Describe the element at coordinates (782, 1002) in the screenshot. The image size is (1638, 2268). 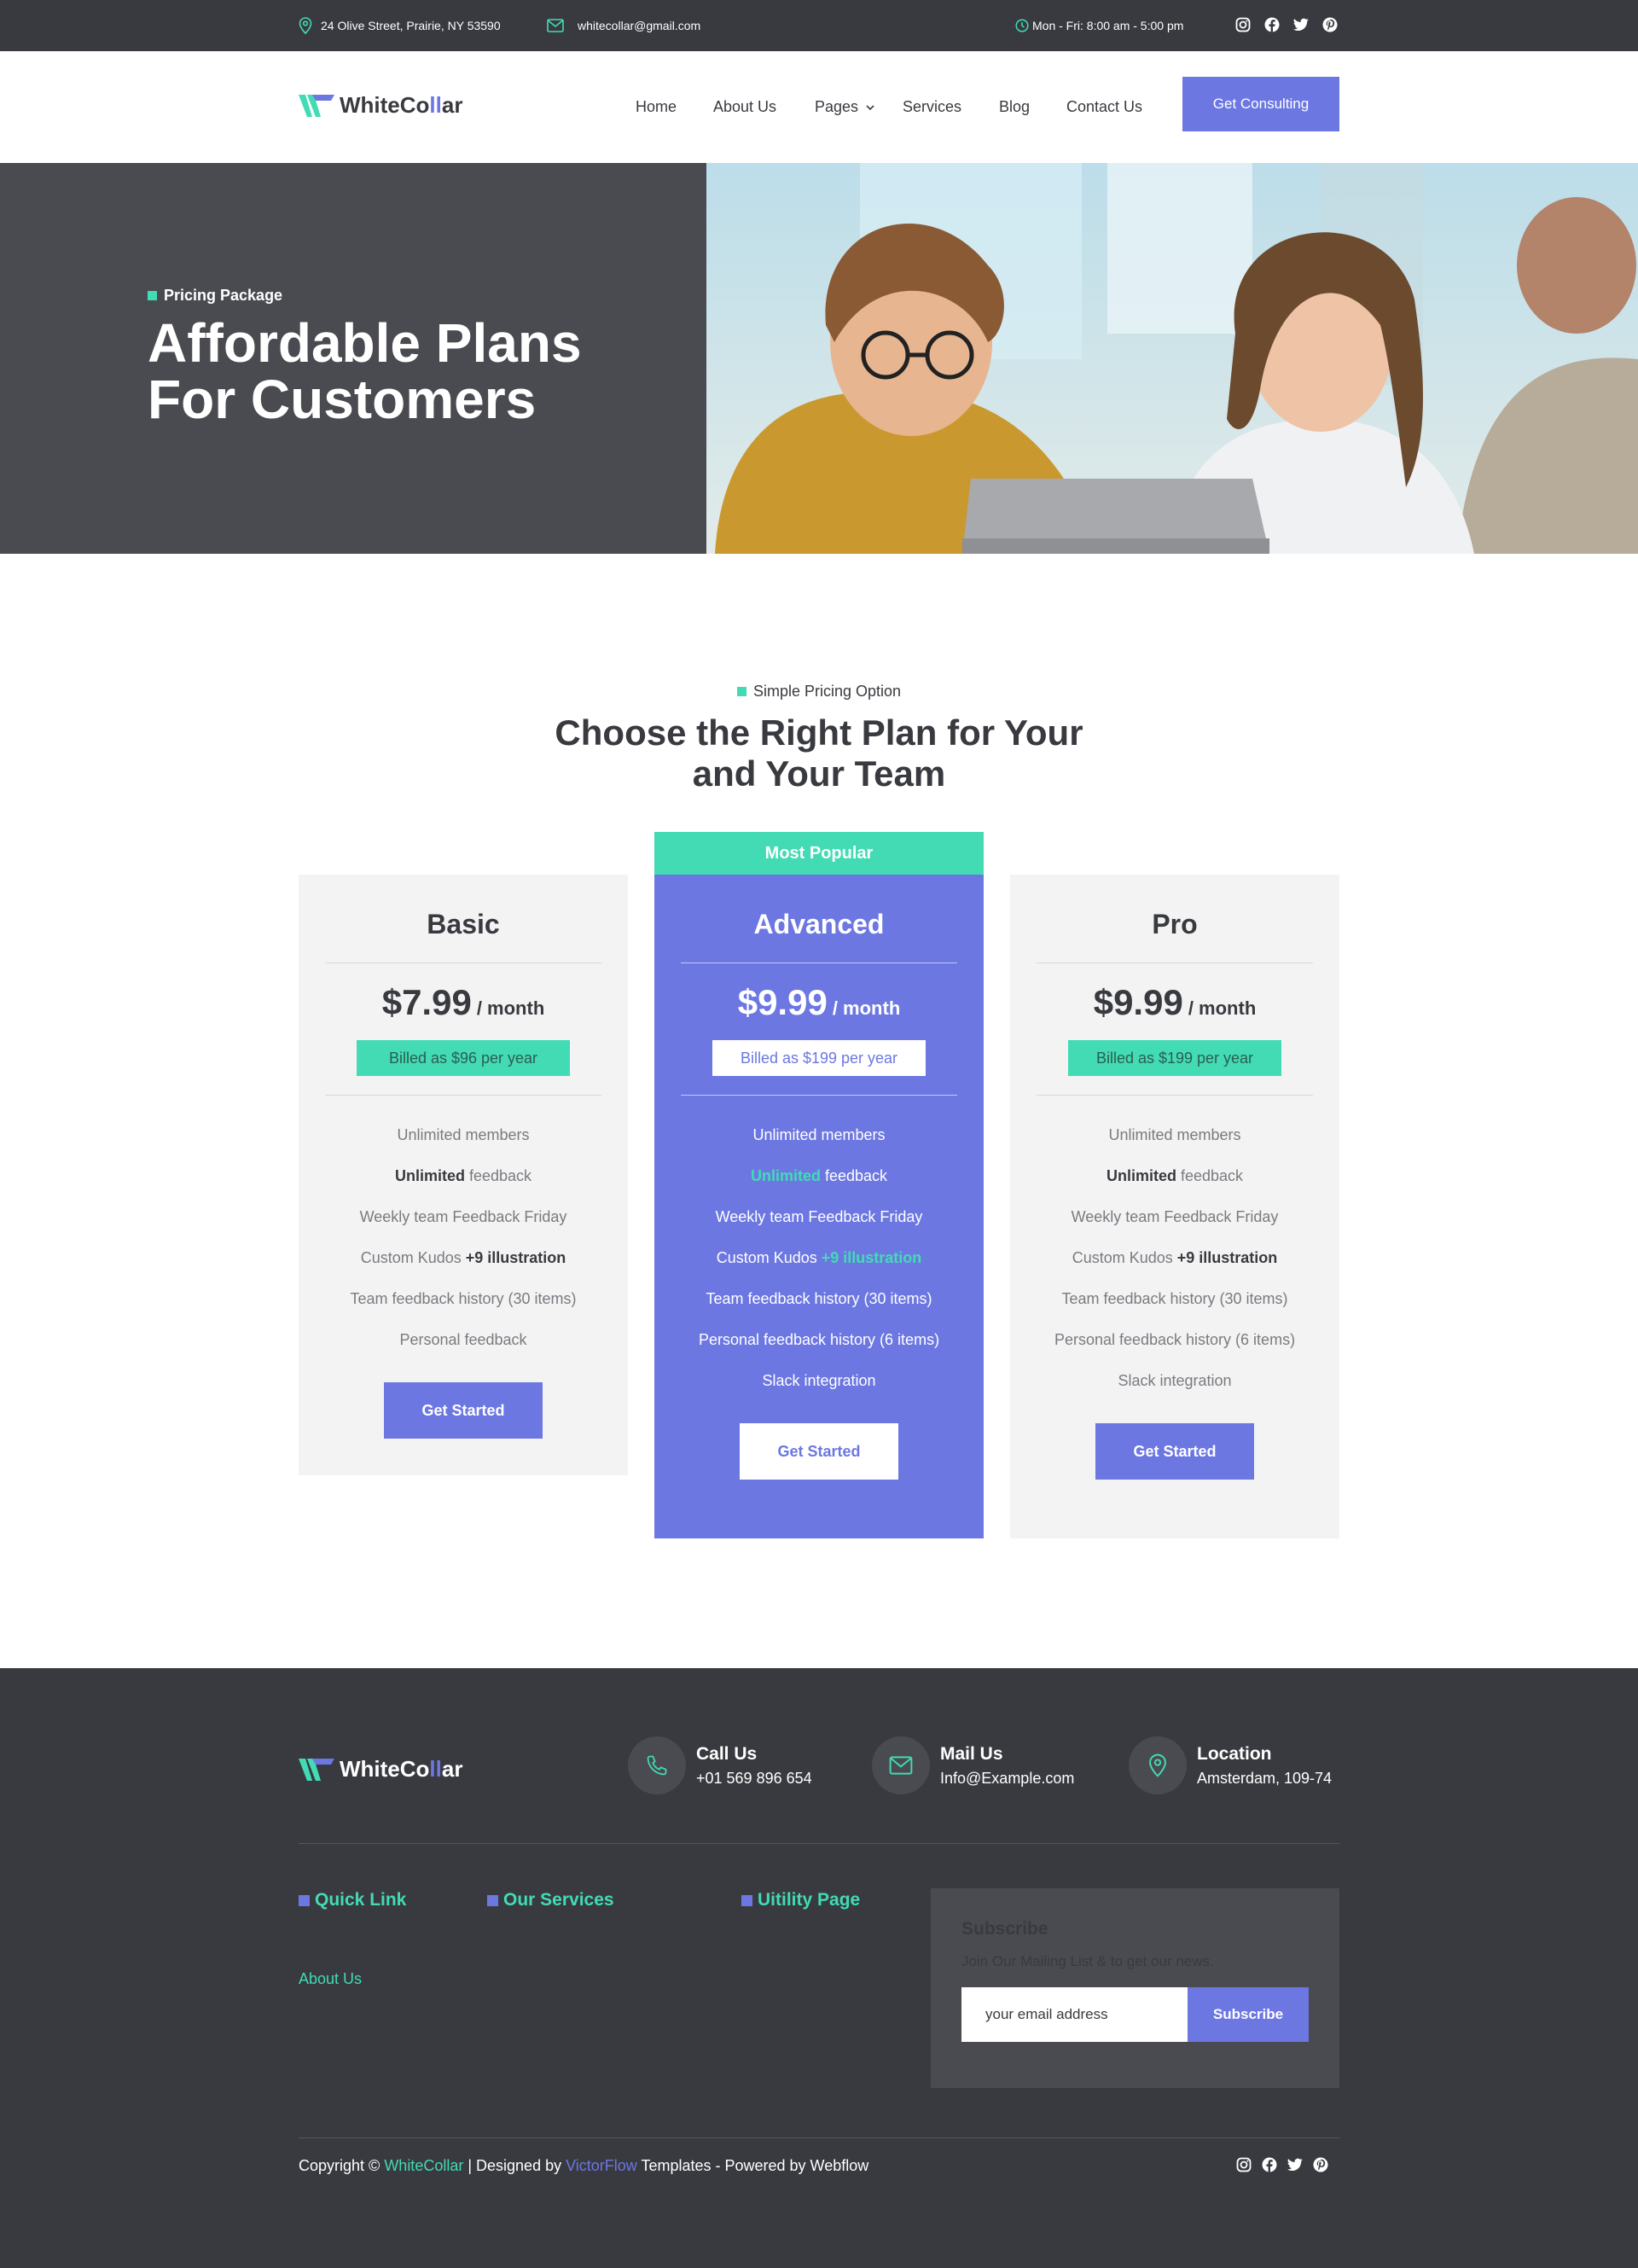
I see `plan-price-amount: $9.99` at that location.